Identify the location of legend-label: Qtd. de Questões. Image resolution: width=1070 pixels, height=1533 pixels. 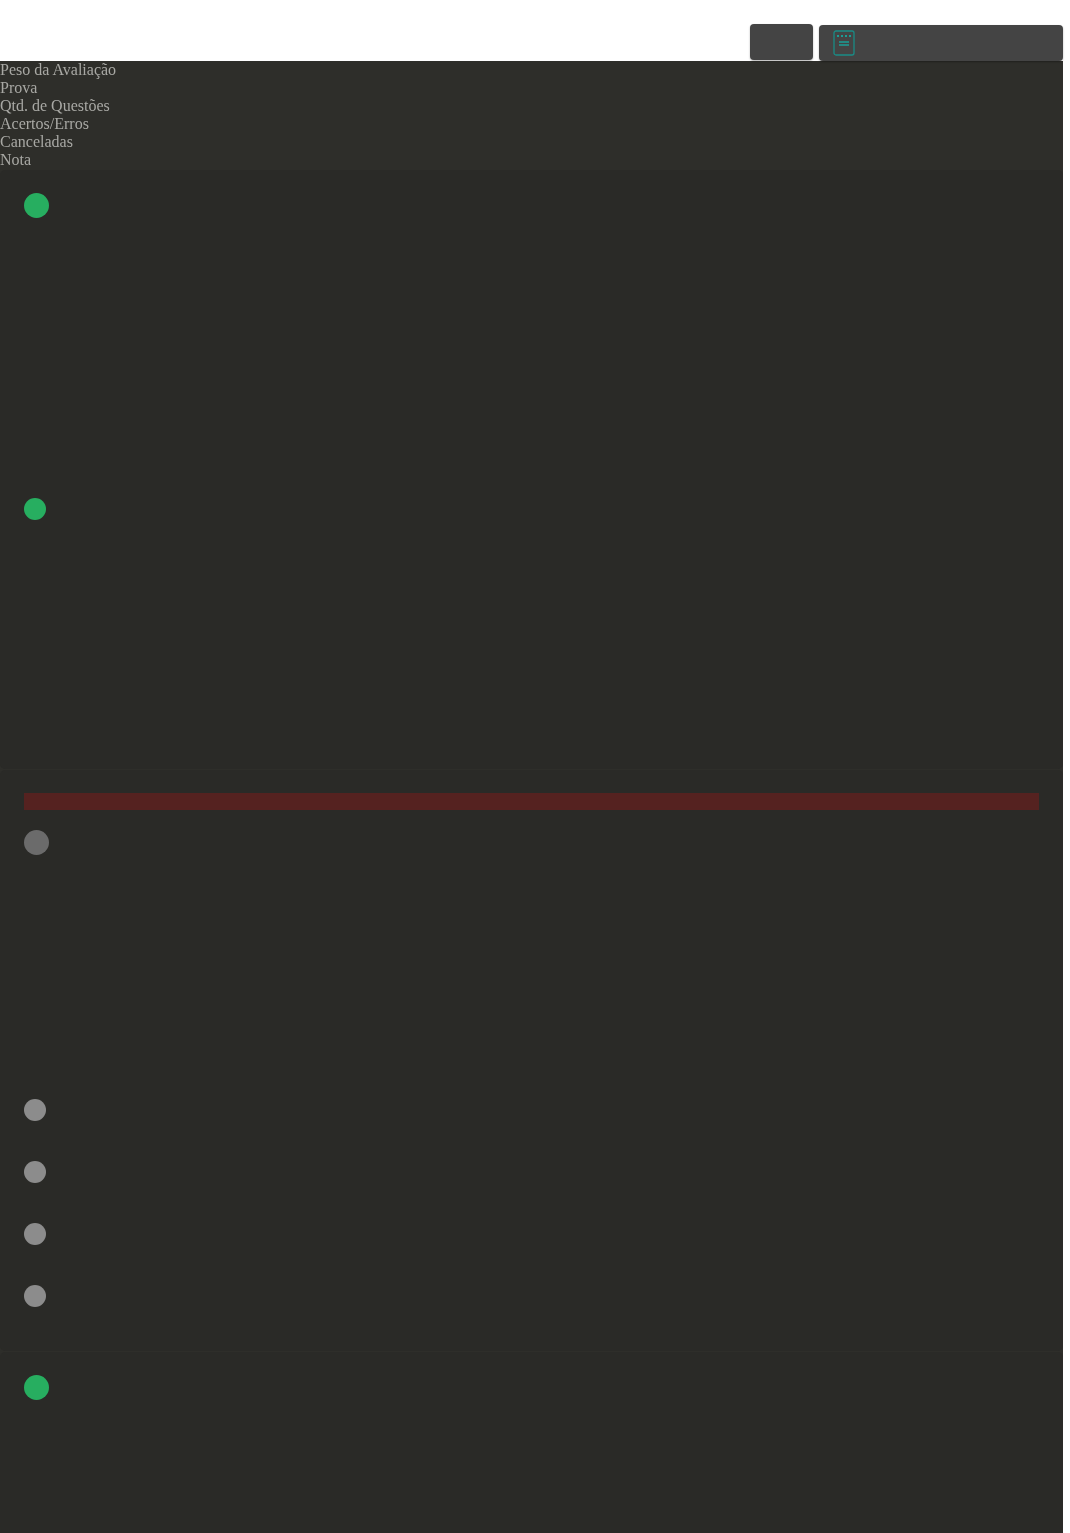
(55, 106).